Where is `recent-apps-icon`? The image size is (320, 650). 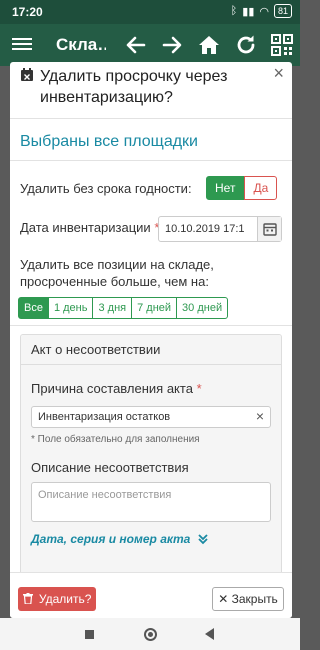
recent-apps-icon is located at coordinates (89, 634).